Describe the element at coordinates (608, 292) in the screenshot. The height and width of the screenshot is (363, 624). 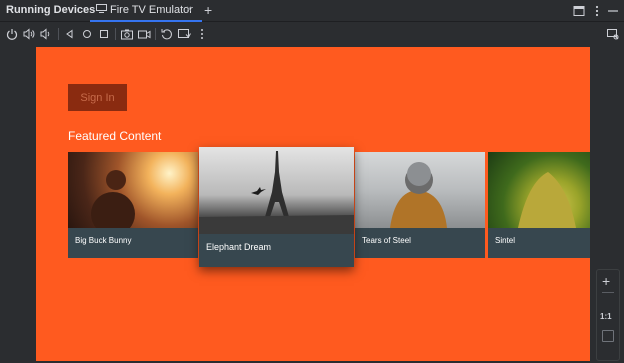
I see `zoom-out-icon` at that location.